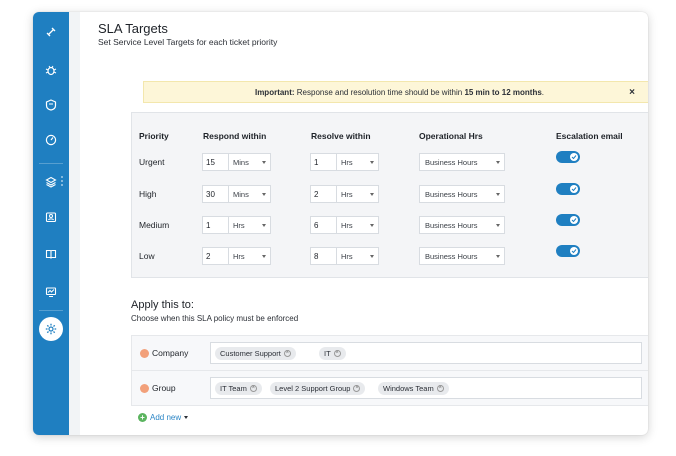 Image resolution: width=676 pixels, height=456 pixels. What do you see at coordinates (186, 417) in the screenshot?
I see `caret-down-icon` at bounding box center [186, 417].